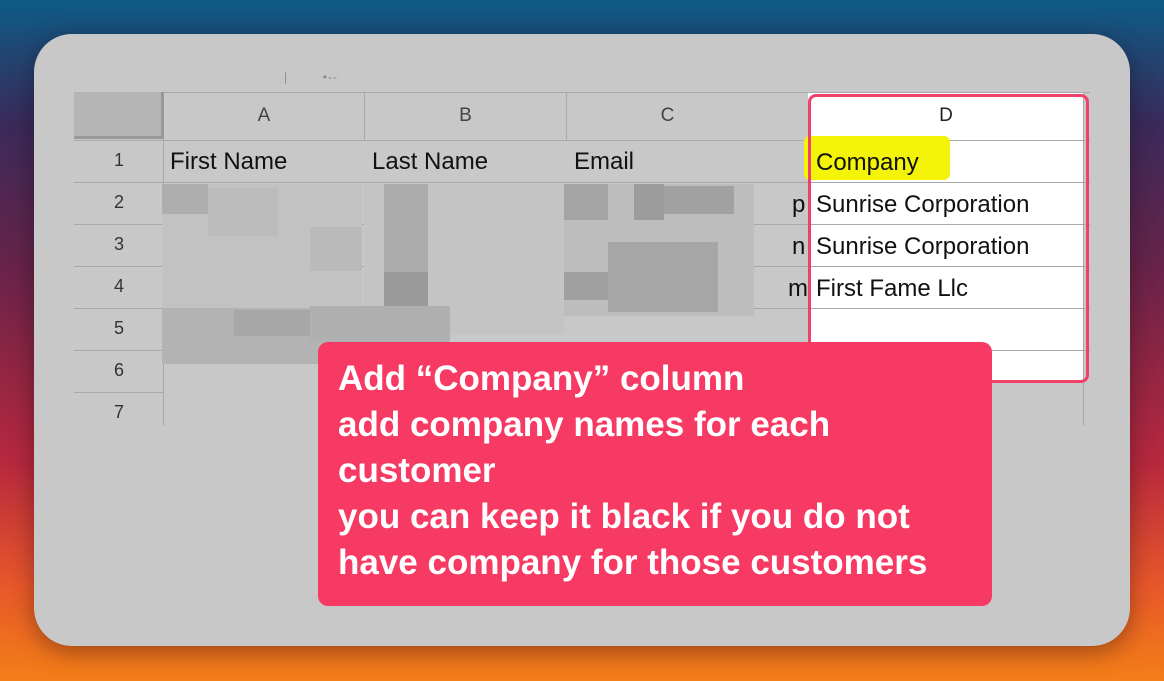  Describe the element at coordinates (541, 378) in the screenshot. I see `callout-line: Add “Company” column` at that location.